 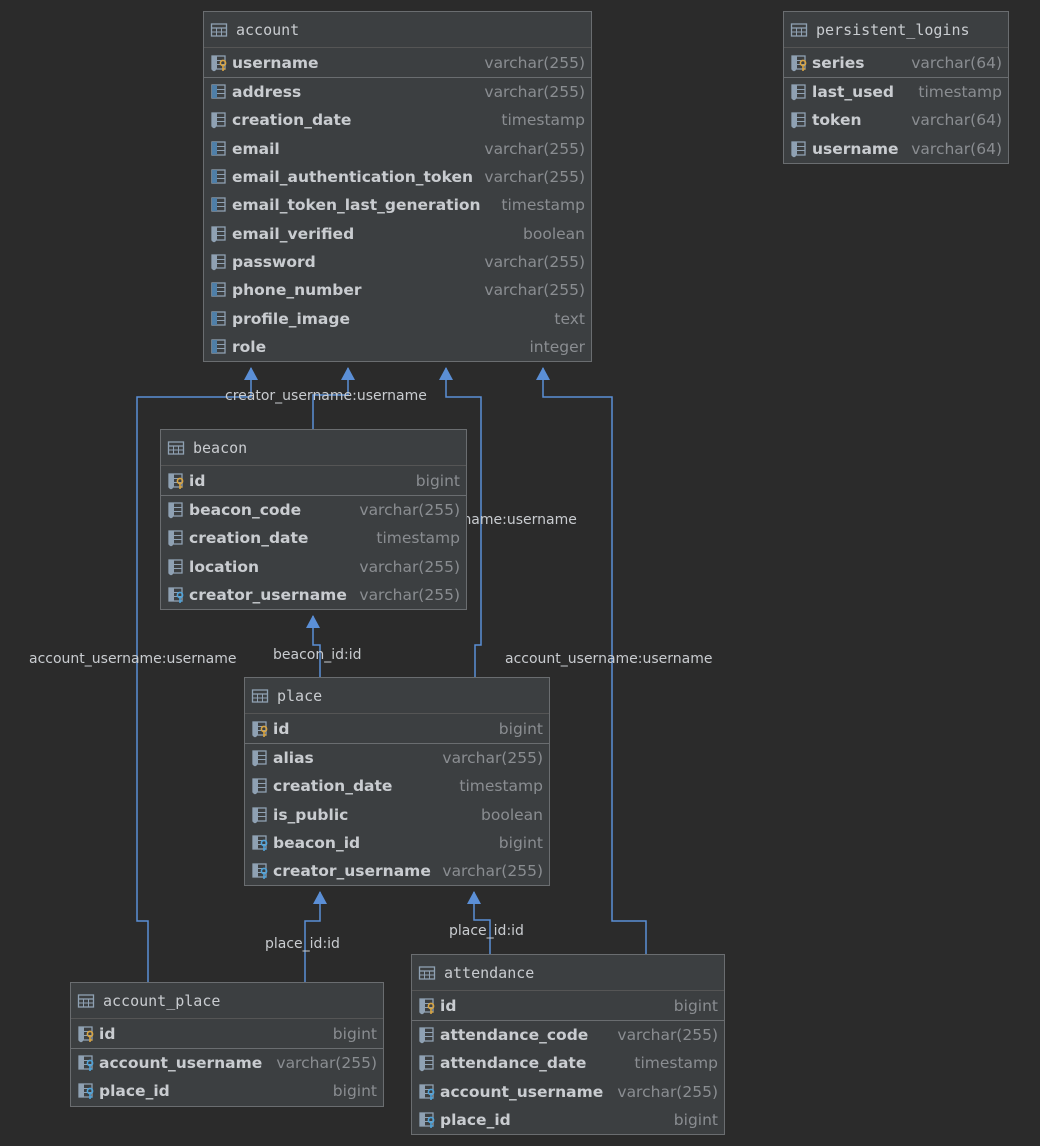 I want to click on column-row: alias varchar(255), so click(x=397, y=758).